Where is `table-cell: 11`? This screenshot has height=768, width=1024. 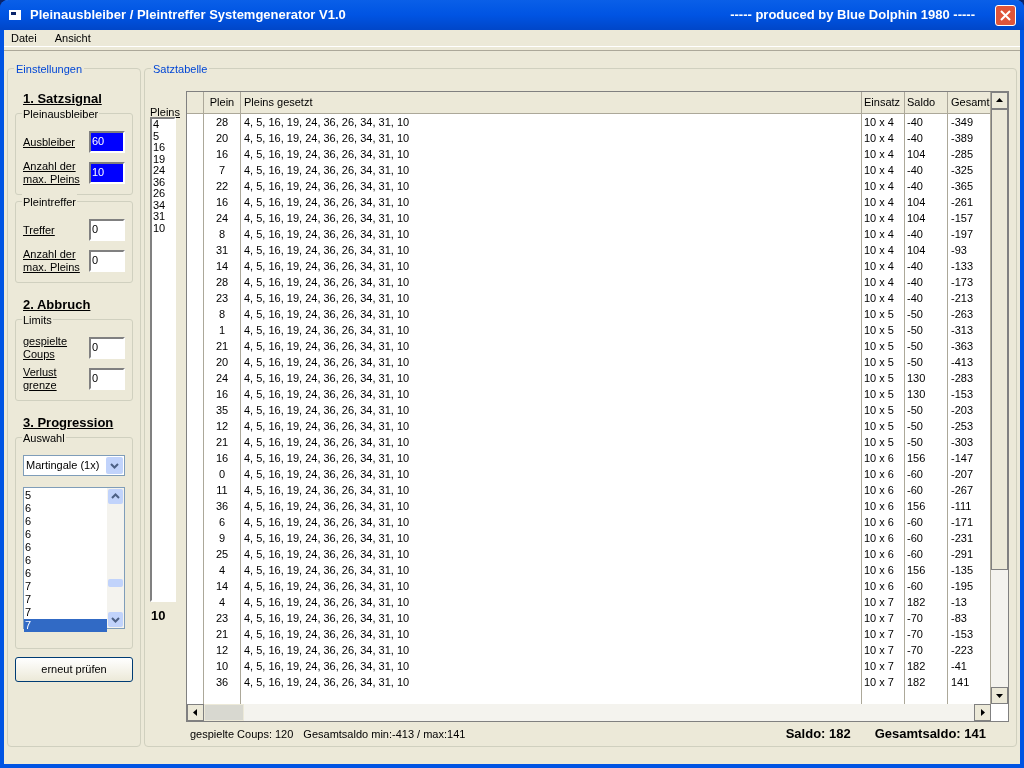 table-cell: 11 is located at coordinates (222, 490).